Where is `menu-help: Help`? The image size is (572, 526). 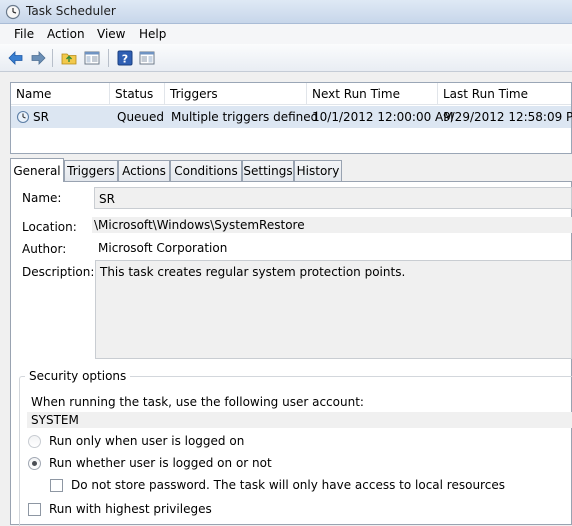 menu-help: Help is located at coordinates (152, 34).